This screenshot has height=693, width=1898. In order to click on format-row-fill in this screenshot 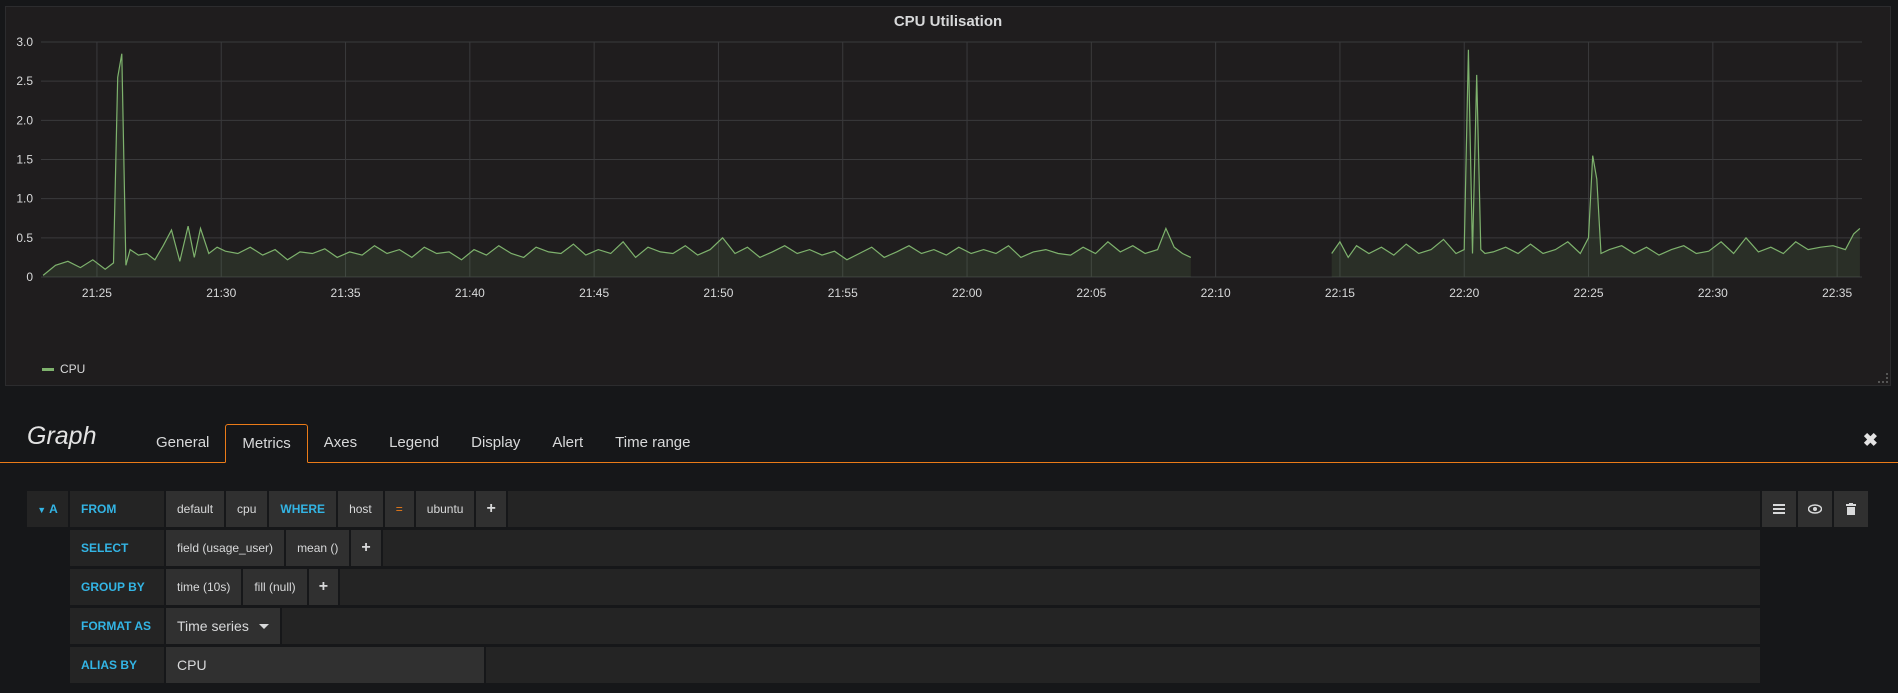, I will do `click(1020, 626)`.